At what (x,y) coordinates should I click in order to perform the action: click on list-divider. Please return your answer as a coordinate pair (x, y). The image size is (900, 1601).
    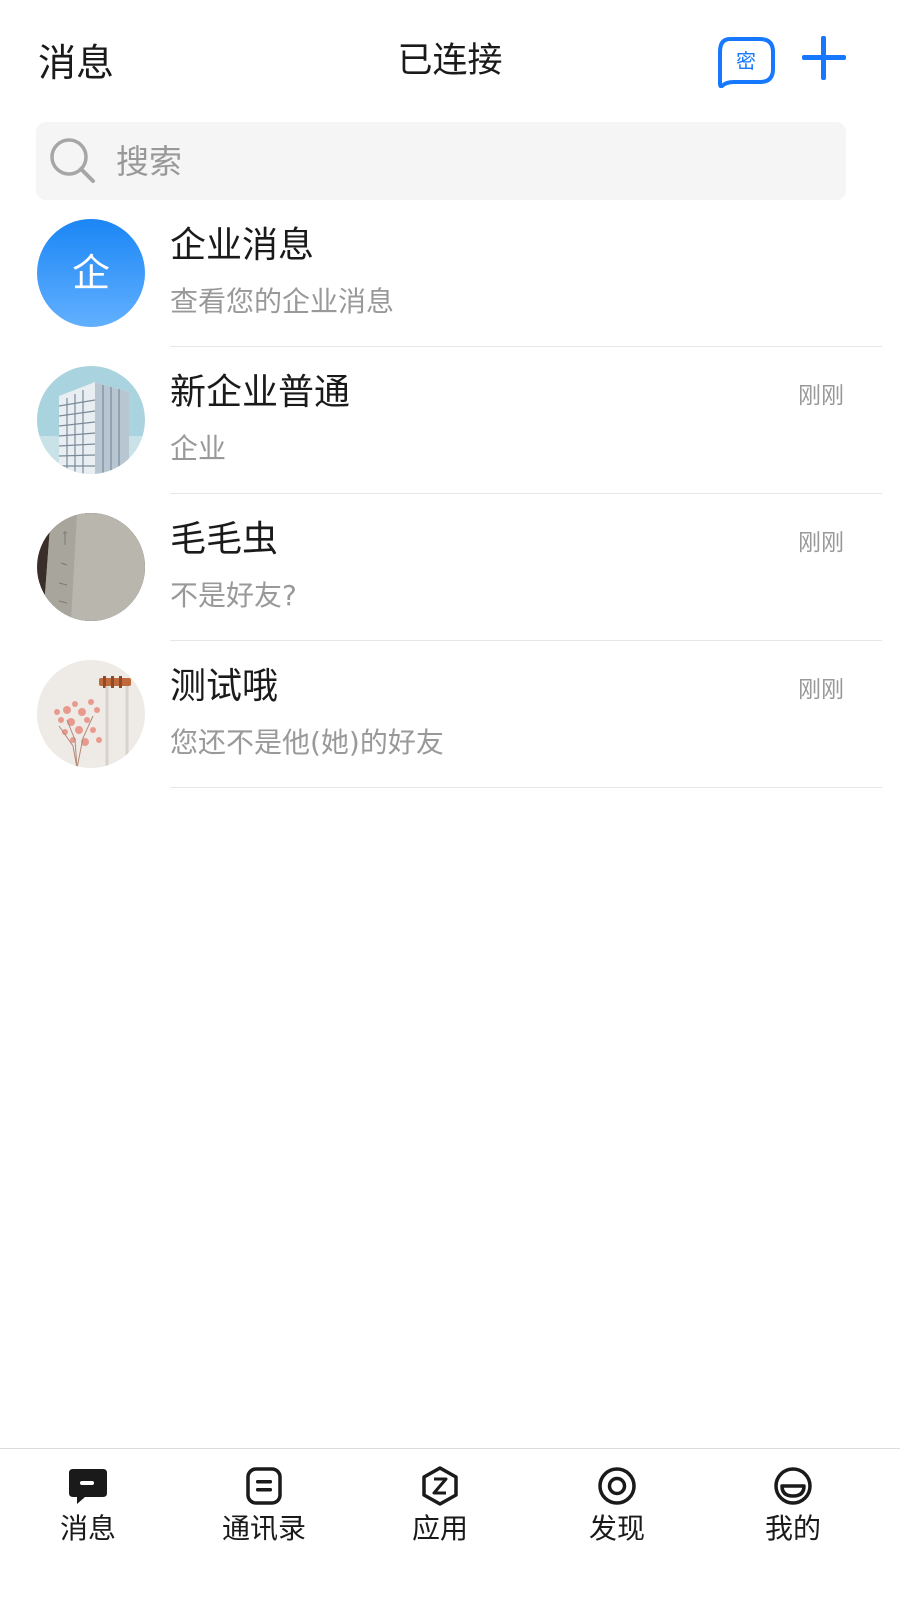
    Looking at the image, I should click on (526, 787).